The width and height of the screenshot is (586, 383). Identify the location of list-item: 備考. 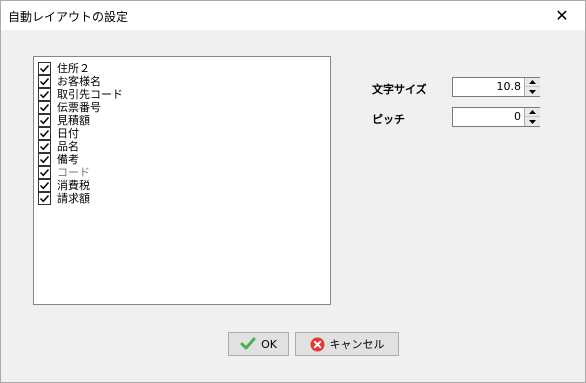
(58, 159).